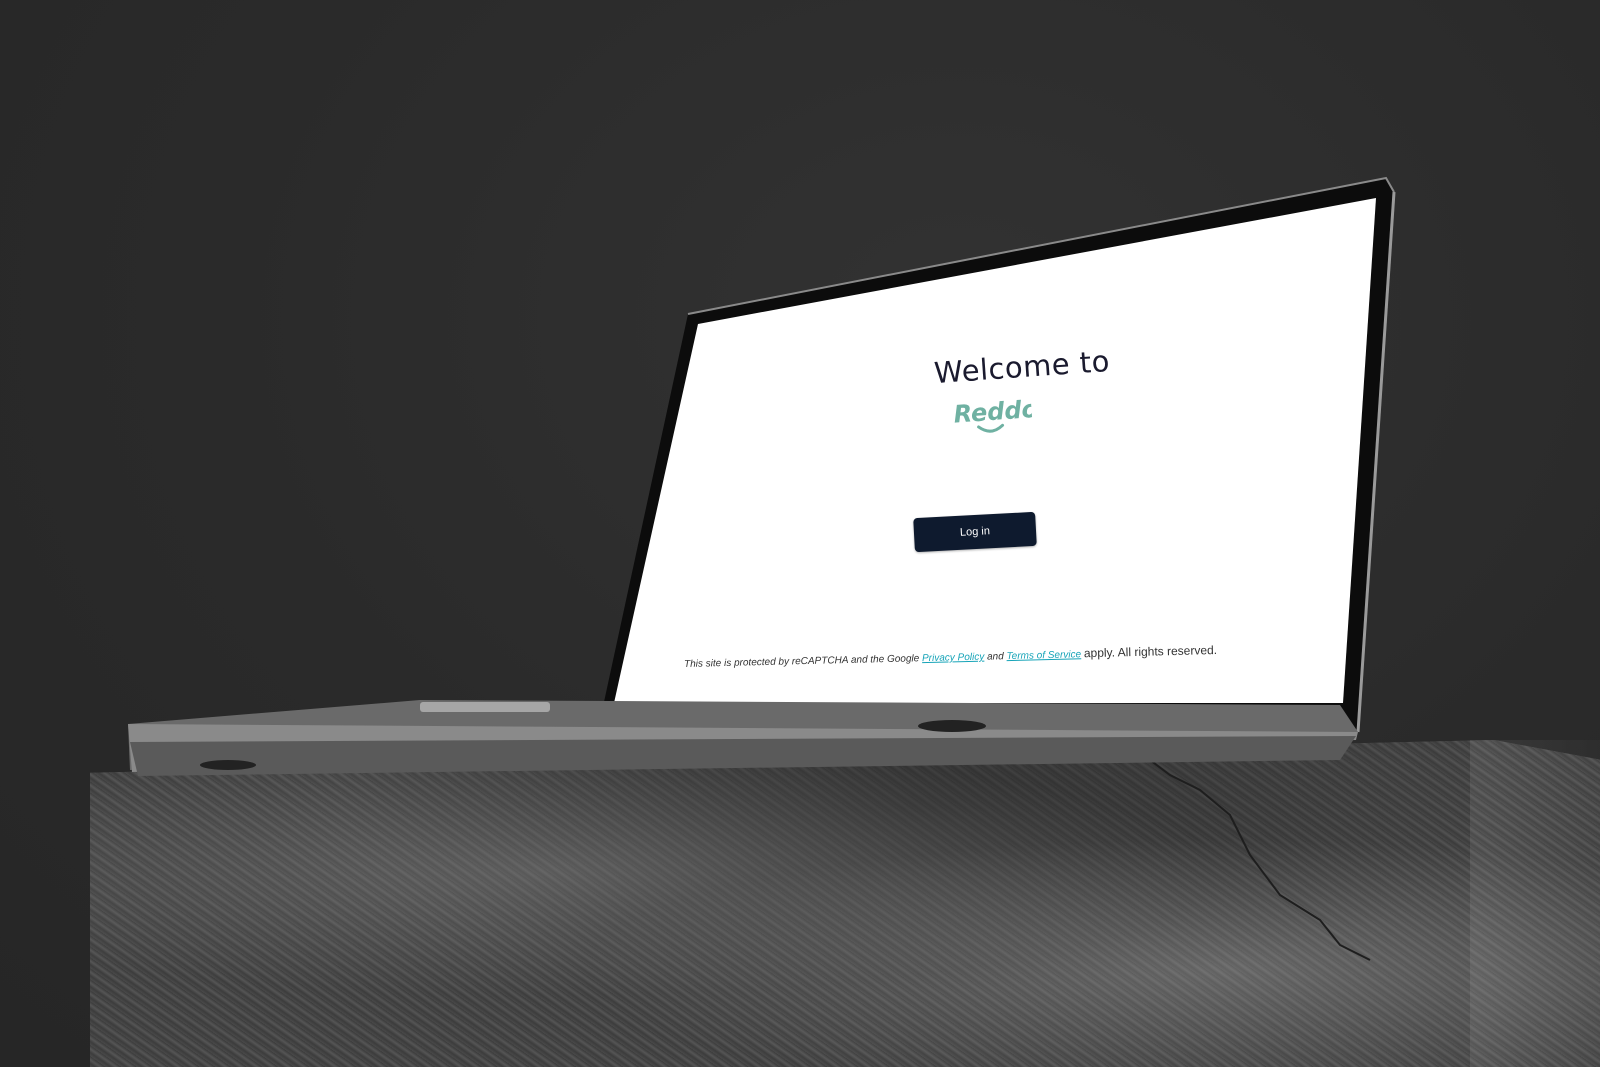  Describe the element at coordinates (743, 756) in the screenshot. I see `laptop-base-front` at that location.